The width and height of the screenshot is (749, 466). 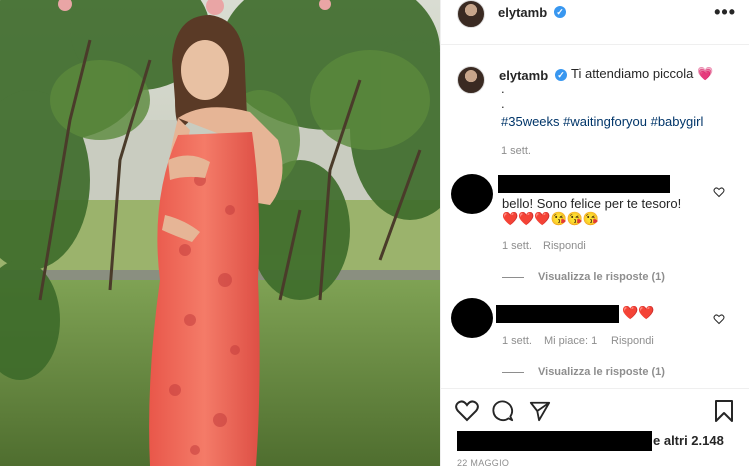 What do you see at coordinates (551, 218) in the screenshot?
I see `comment-emojis: ❤️❤️❤️😘😘😘` at bounding box center [551, 218].